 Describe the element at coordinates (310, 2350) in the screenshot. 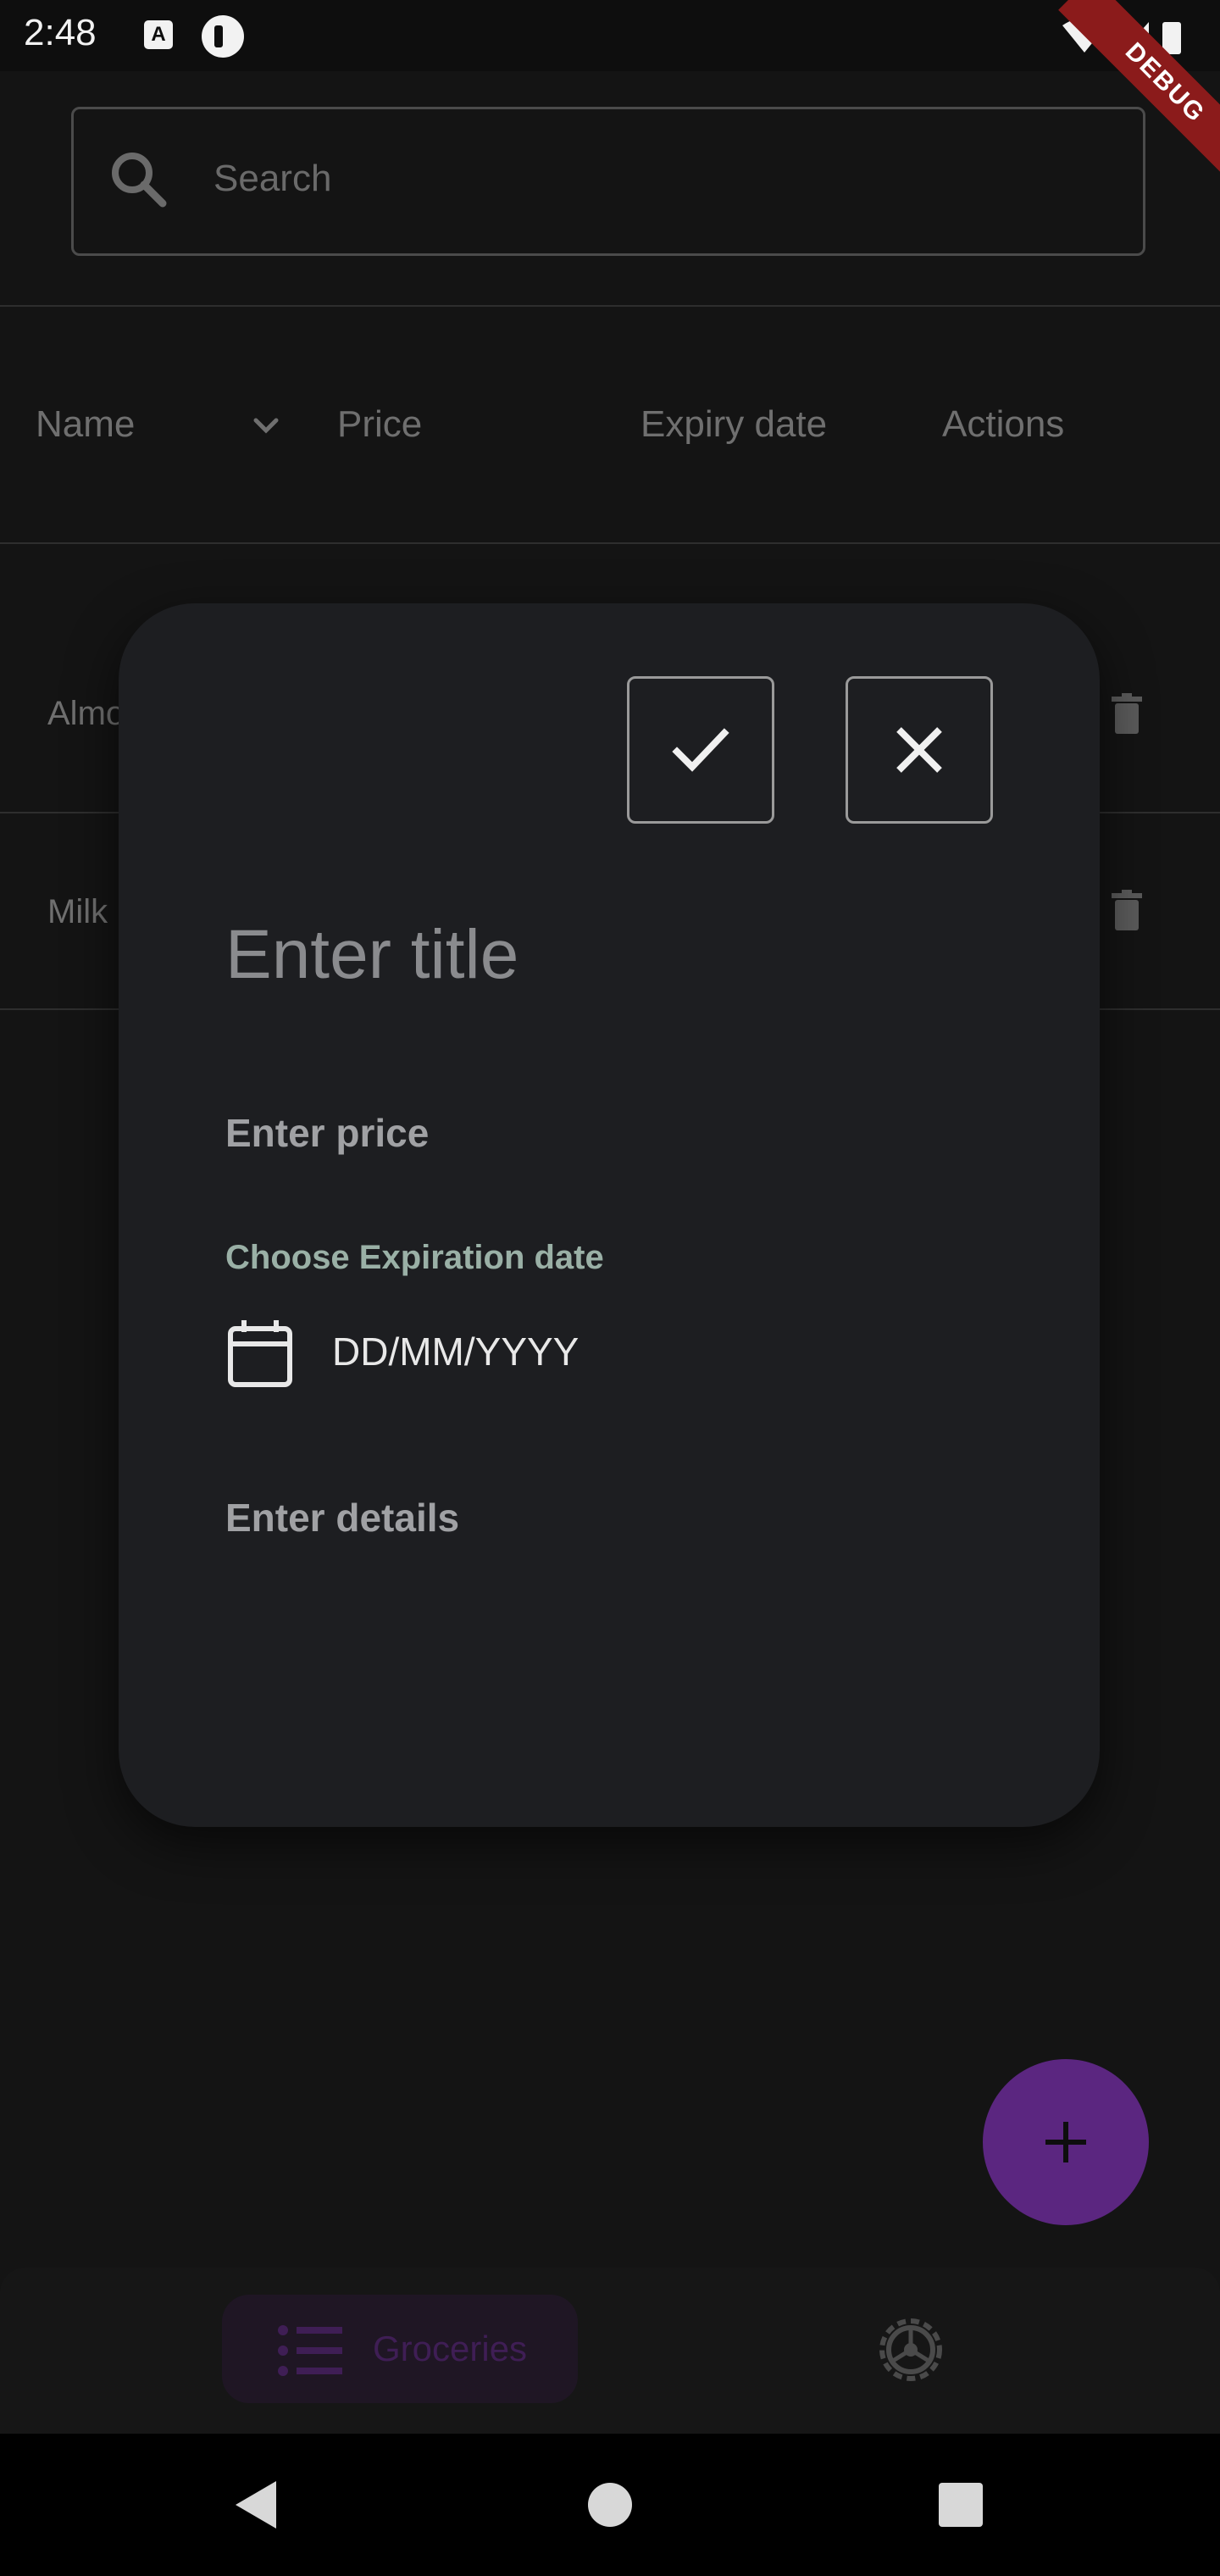

I see `list-icon` at that location.